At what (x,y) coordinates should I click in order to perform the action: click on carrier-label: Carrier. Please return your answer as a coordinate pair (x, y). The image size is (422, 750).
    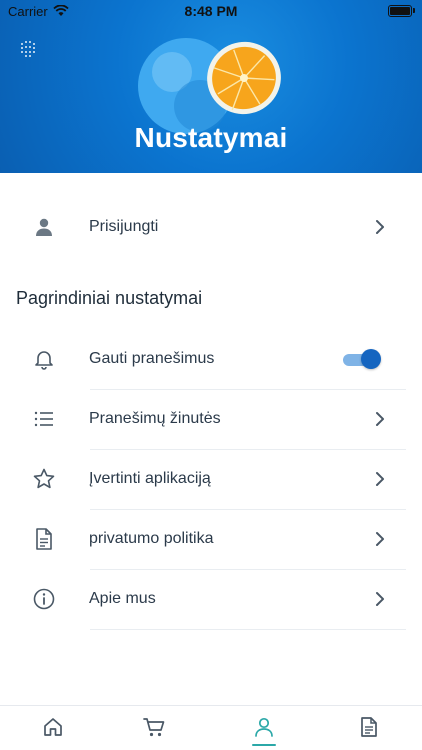
    Looking at the image, I should click on (28, 11).